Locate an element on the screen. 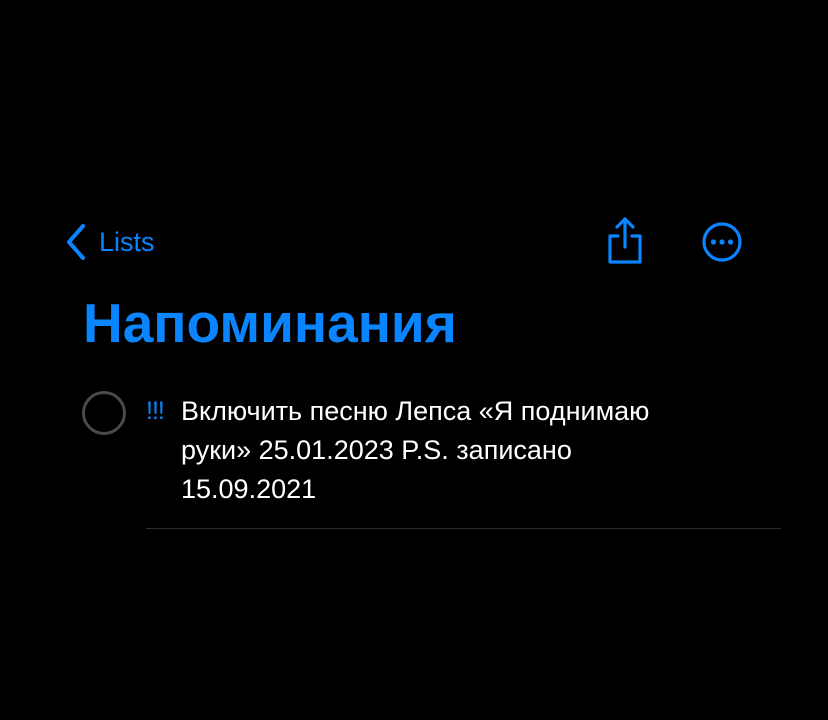 The height and width of the screenshot is (720, 828). share-button is located at coordinates (625, 241).